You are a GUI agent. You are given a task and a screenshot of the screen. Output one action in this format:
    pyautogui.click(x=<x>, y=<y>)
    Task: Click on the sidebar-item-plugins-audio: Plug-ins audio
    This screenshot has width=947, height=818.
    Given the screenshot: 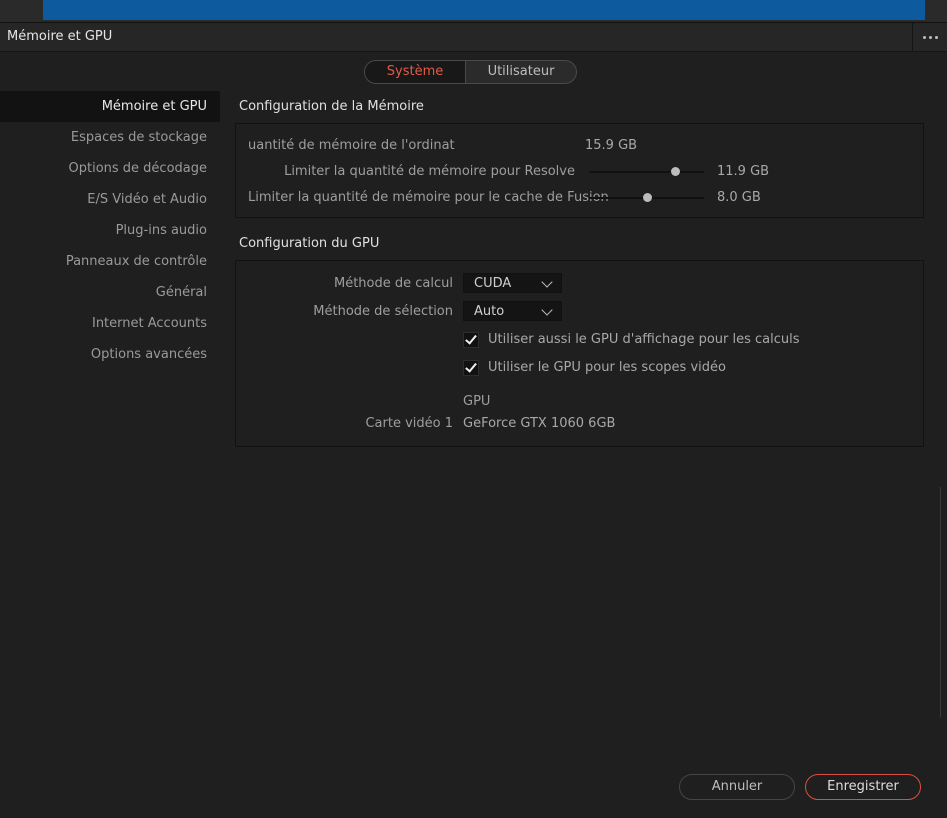 What is the action you would take?
    pyautogui.click(x=110, y=230)
    